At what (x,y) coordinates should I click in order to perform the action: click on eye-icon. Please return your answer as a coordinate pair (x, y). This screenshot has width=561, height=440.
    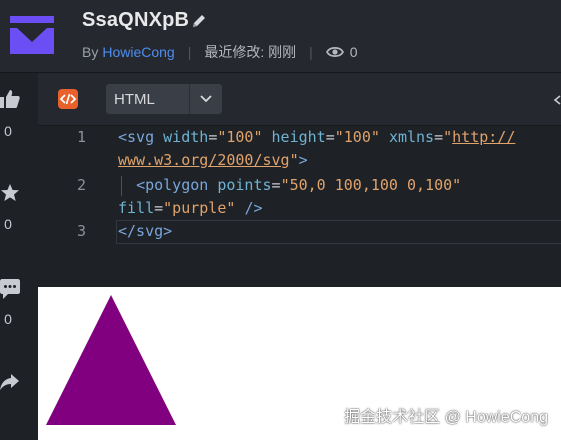
    Looking at the image, I should click on (334, 52).